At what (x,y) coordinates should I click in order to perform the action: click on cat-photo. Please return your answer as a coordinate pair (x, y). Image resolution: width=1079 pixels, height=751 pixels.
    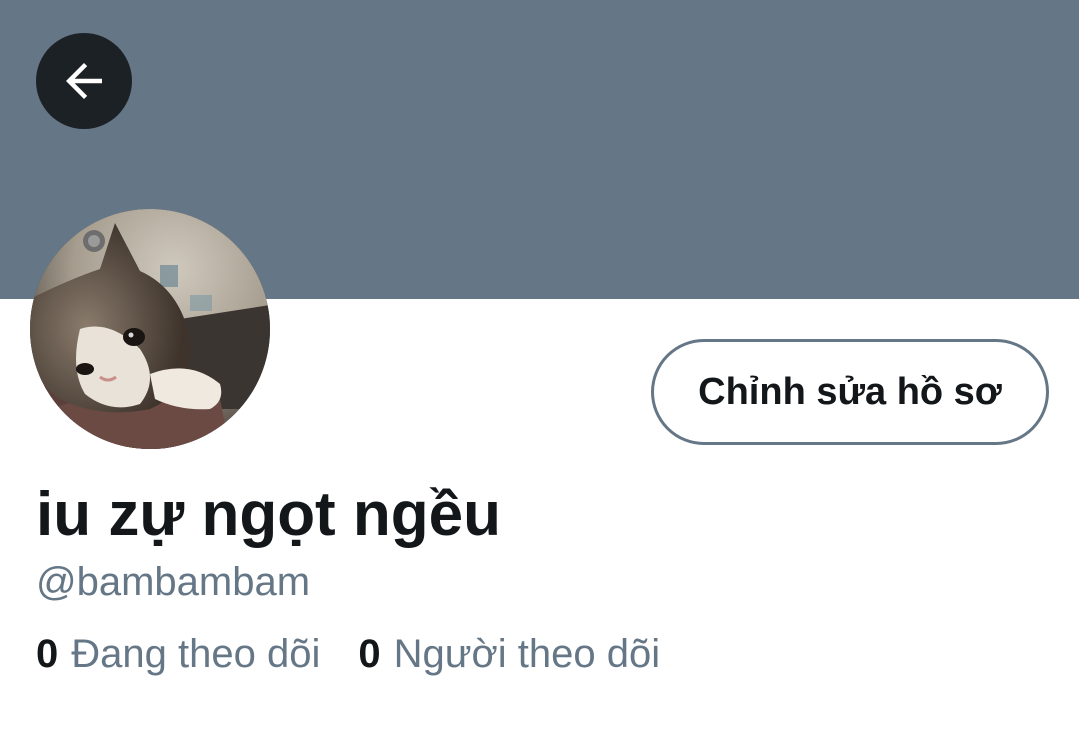
    Looking at the image, I should click on (150, 329).